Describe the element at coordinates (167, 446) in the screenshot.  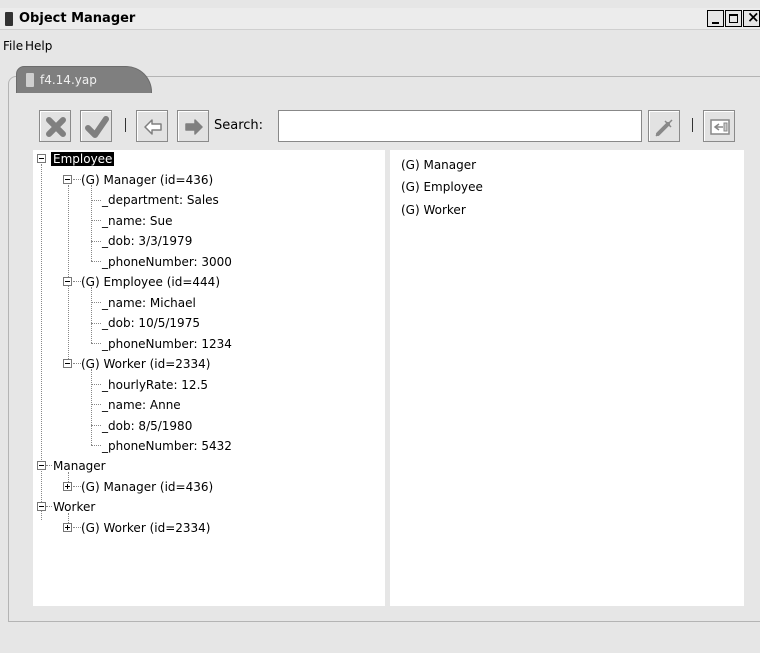
I see `tree-node-field: _phoneNumber: 5432` at that location.